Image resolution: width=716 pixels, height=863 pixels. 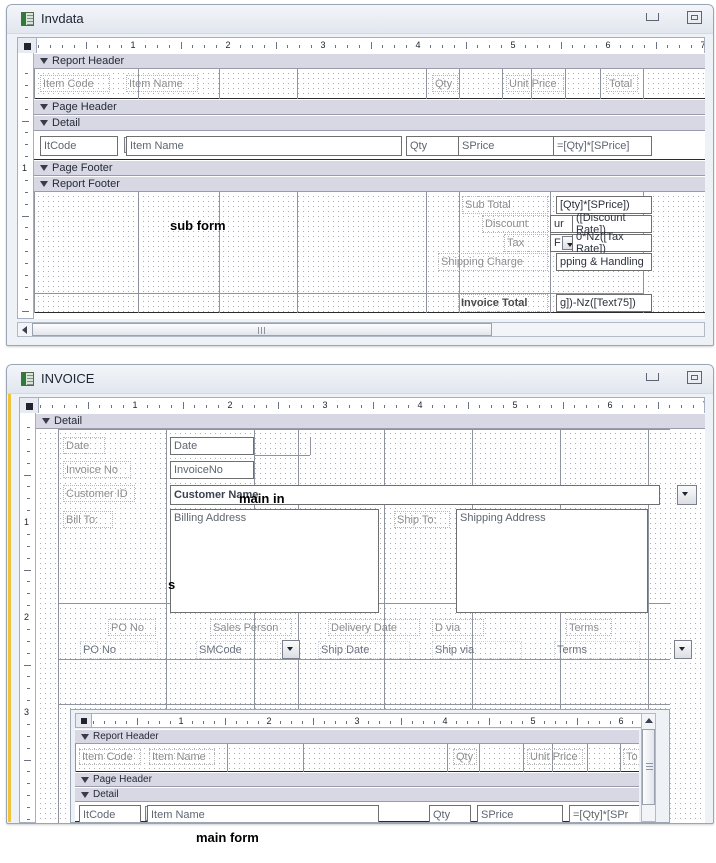 What do you see at coordinates (604, 303) in the screenshot?
I see `field-invoice-total-expression: g])-Nz([Text75])` at bounding box center [604, 303].